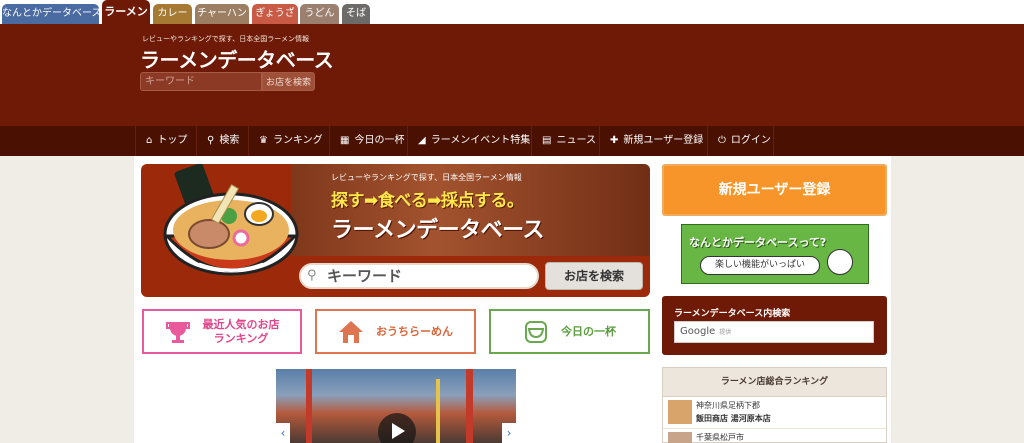  I want to click on ranking-row: 神奈川県足柄下郡 飯田商店 湯河原本店, so click(774, 413).